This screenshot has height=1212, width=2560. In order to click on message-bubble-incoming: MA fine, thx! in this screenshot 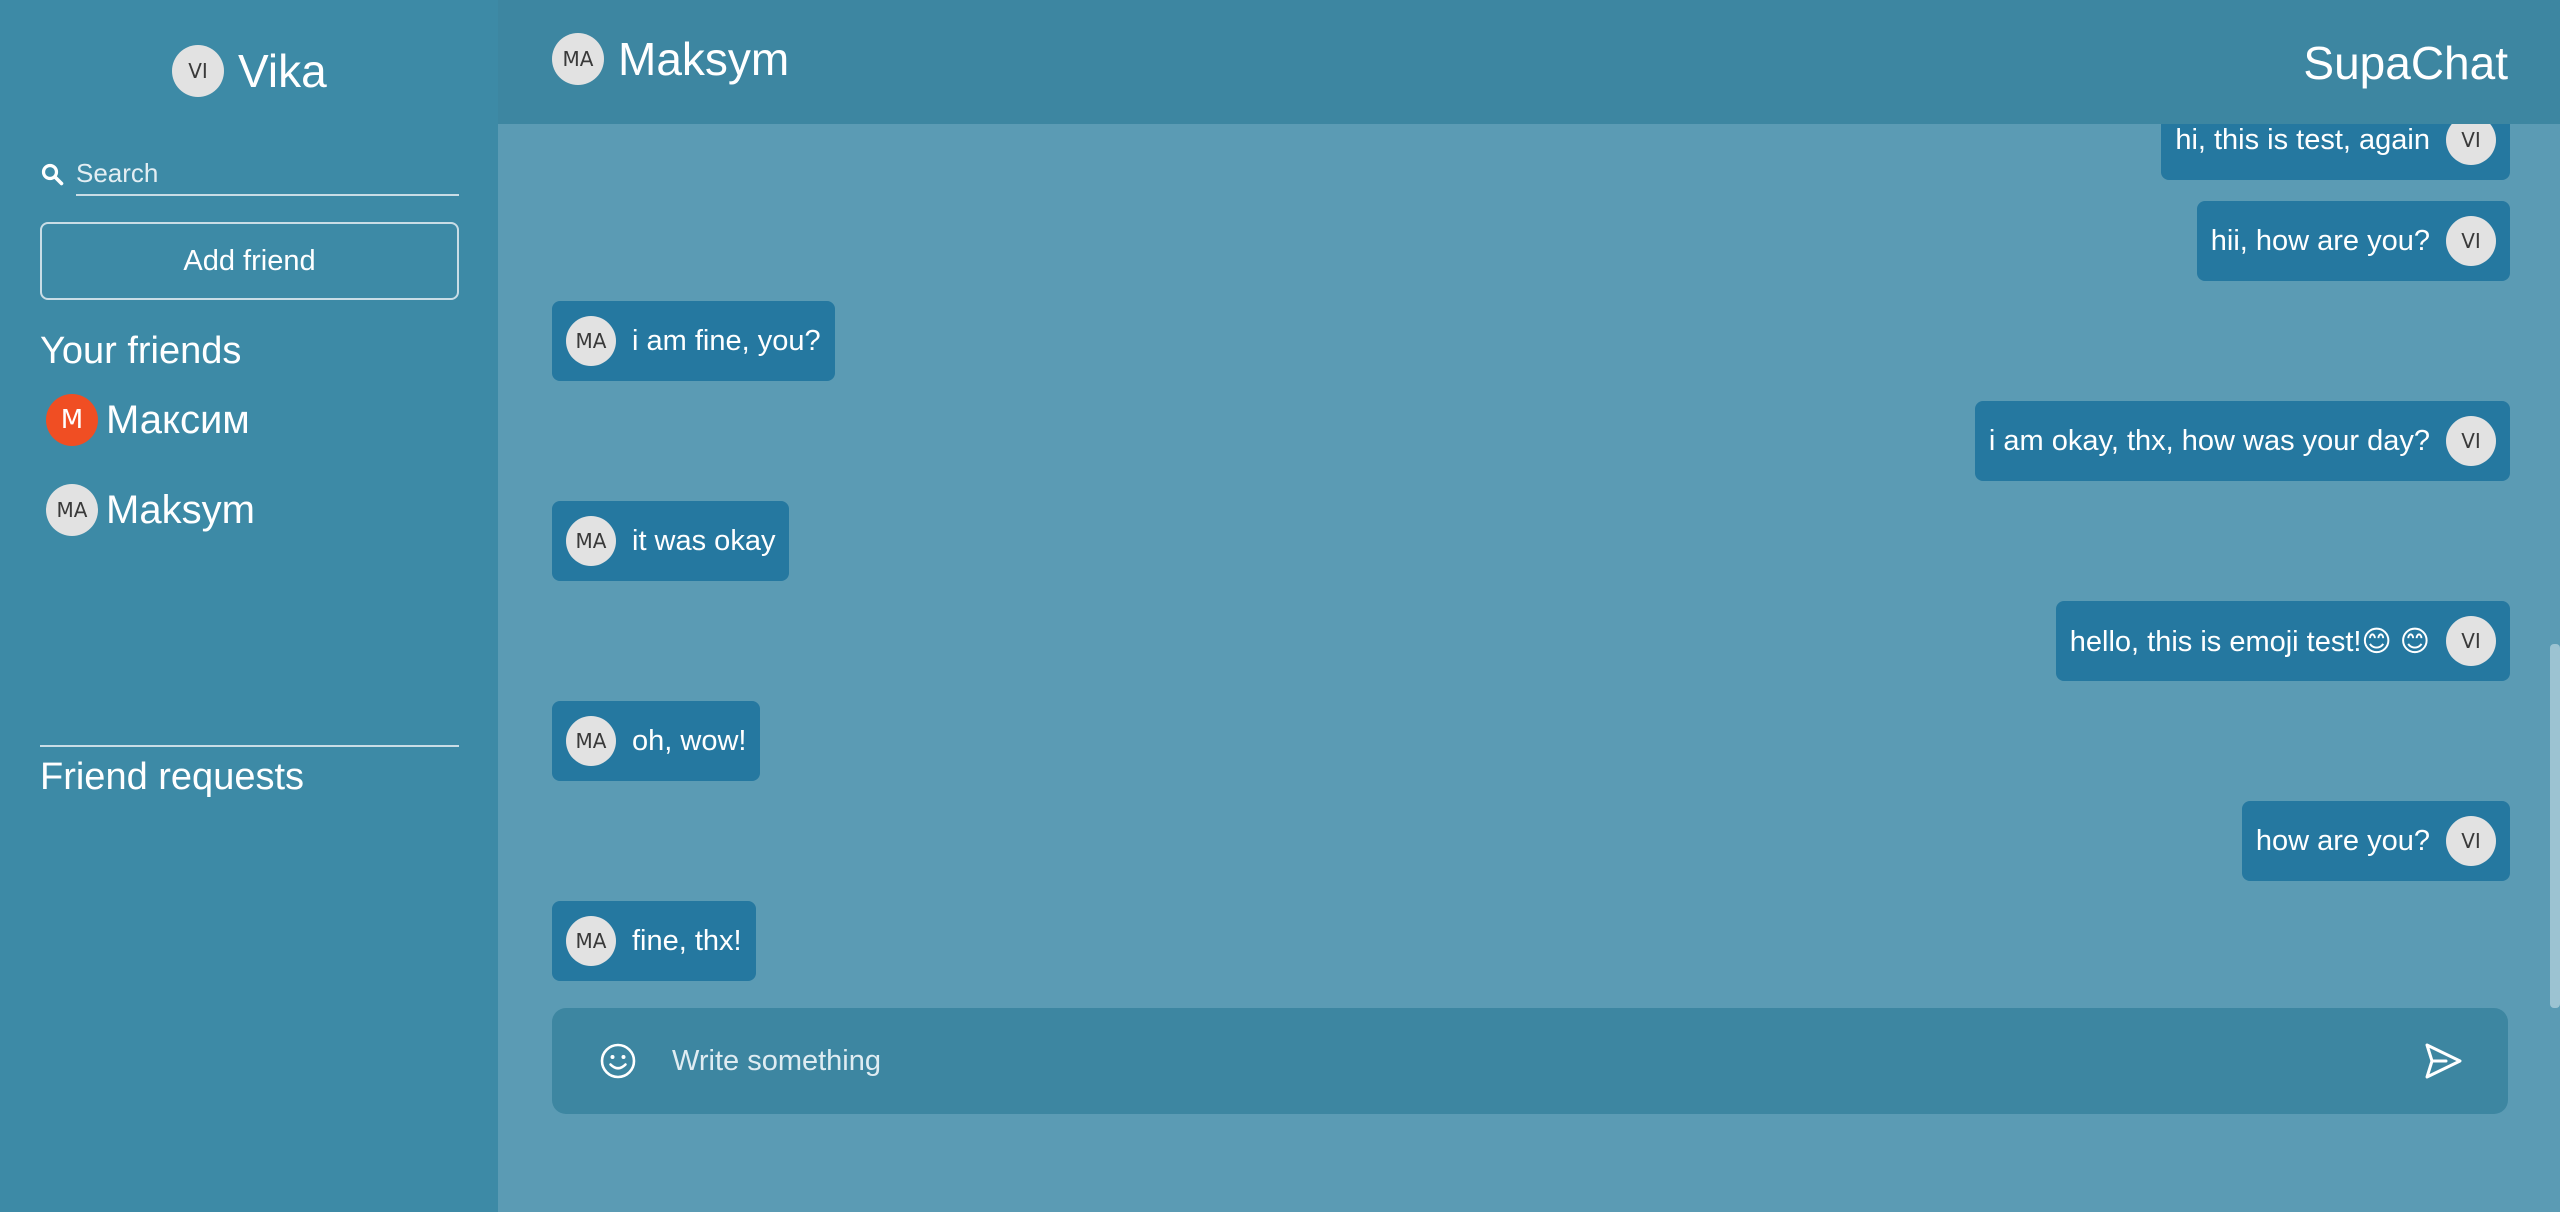, I will do `click(654, 941)`.